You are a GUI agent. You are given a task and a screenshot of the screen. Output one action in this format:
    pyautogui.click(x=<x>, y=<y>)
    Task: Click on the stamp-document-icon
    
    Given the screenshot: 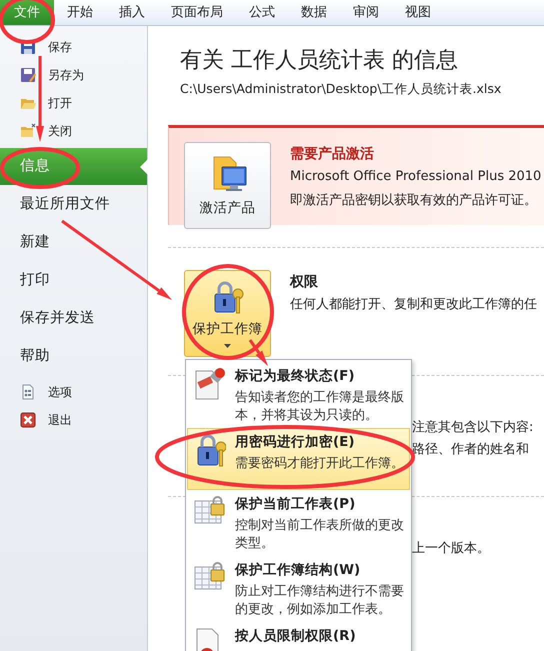 What is the action you would take?
    pyautogui.click(x=210, y=384)
    